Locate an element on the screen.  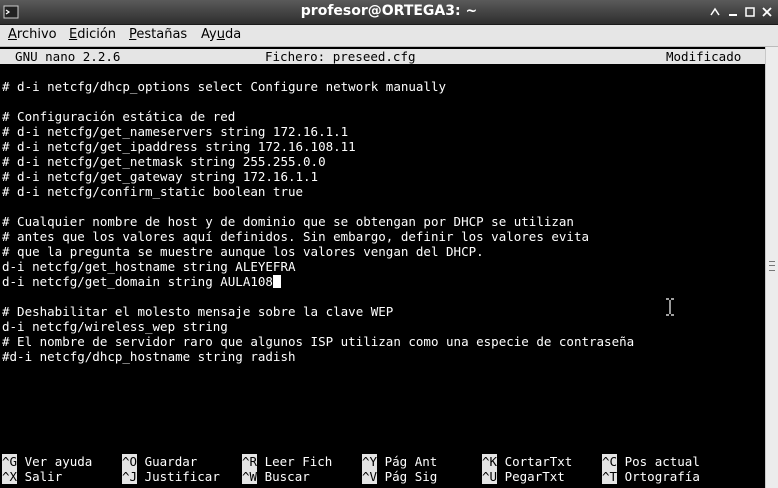
shortcut-pos-actual: ^C Pos actual is located at coordinates (651, 461).